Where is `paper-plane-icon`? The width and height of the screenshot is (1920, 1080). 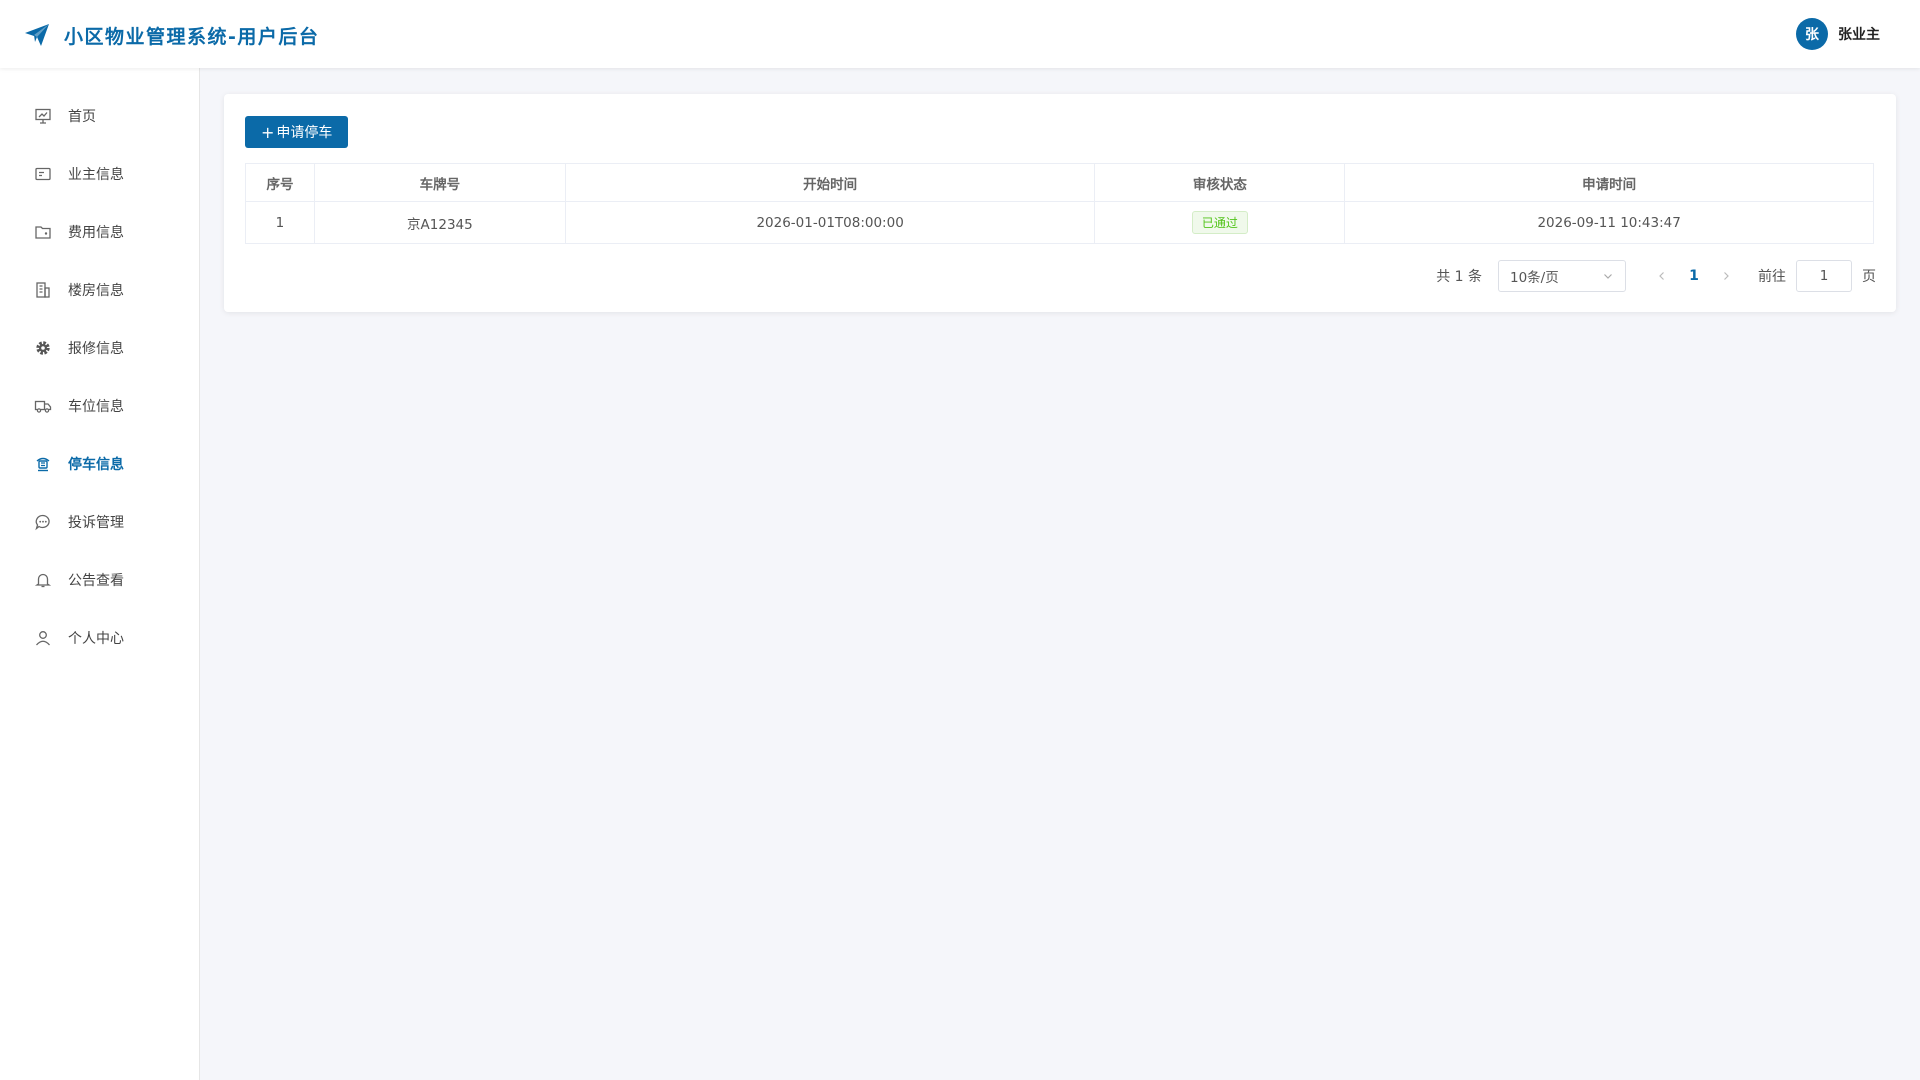
paper-plane-icon is located at coordinates (37, 35).